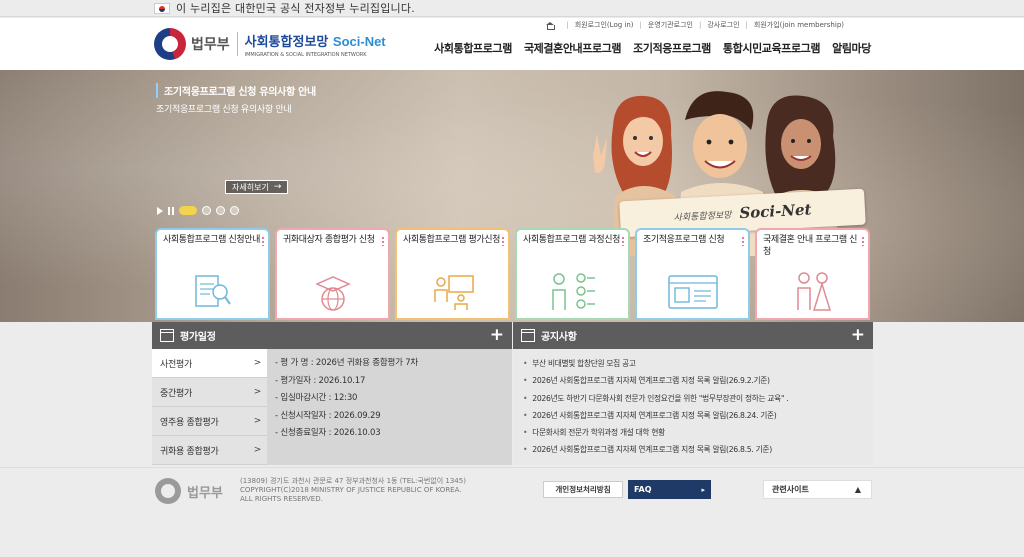 The height and width of the screenshot is (557, 1024). What do you see at coordinates (305, 54) in the screenshot?
I see `site-subtitle: IMMIGRATION & SOCIAL INTEGRATION NETWORK` at bounding box center [305, 54].